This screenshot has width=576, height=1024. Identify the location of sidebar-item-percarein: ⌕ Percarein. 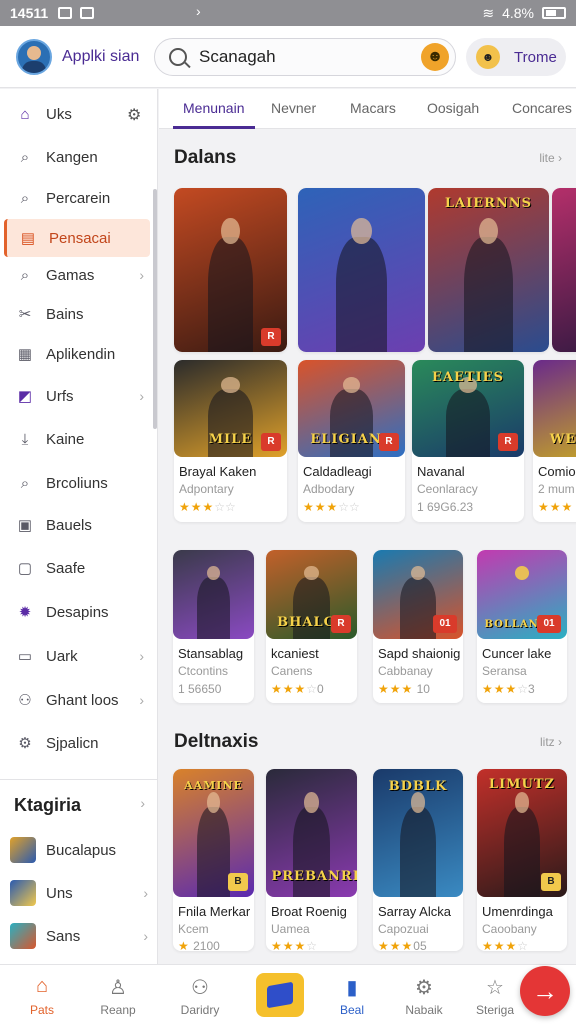
(77, 198).